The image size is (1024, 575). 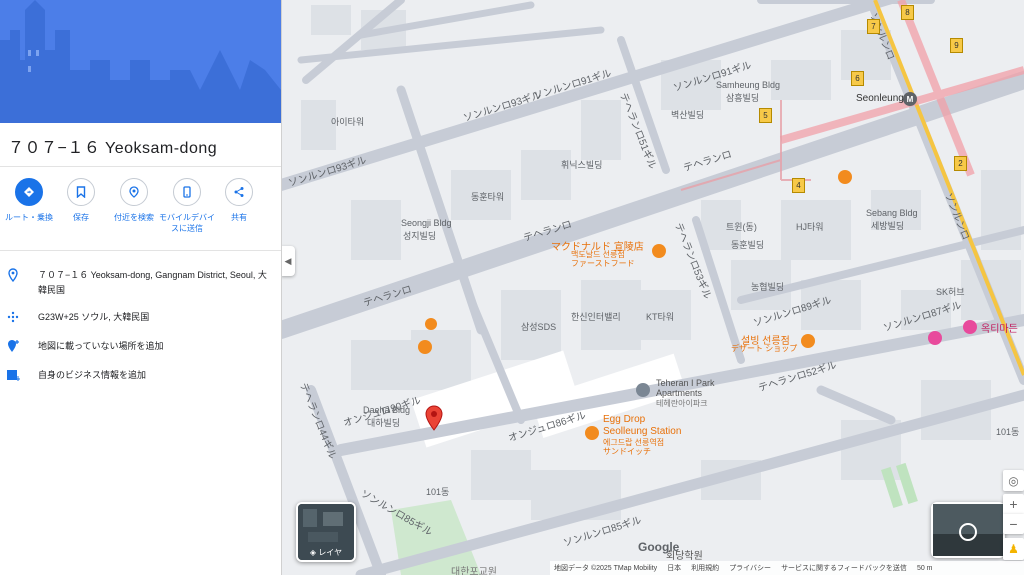 I want to click on exit-number: 5, so click(x=765, y=115).